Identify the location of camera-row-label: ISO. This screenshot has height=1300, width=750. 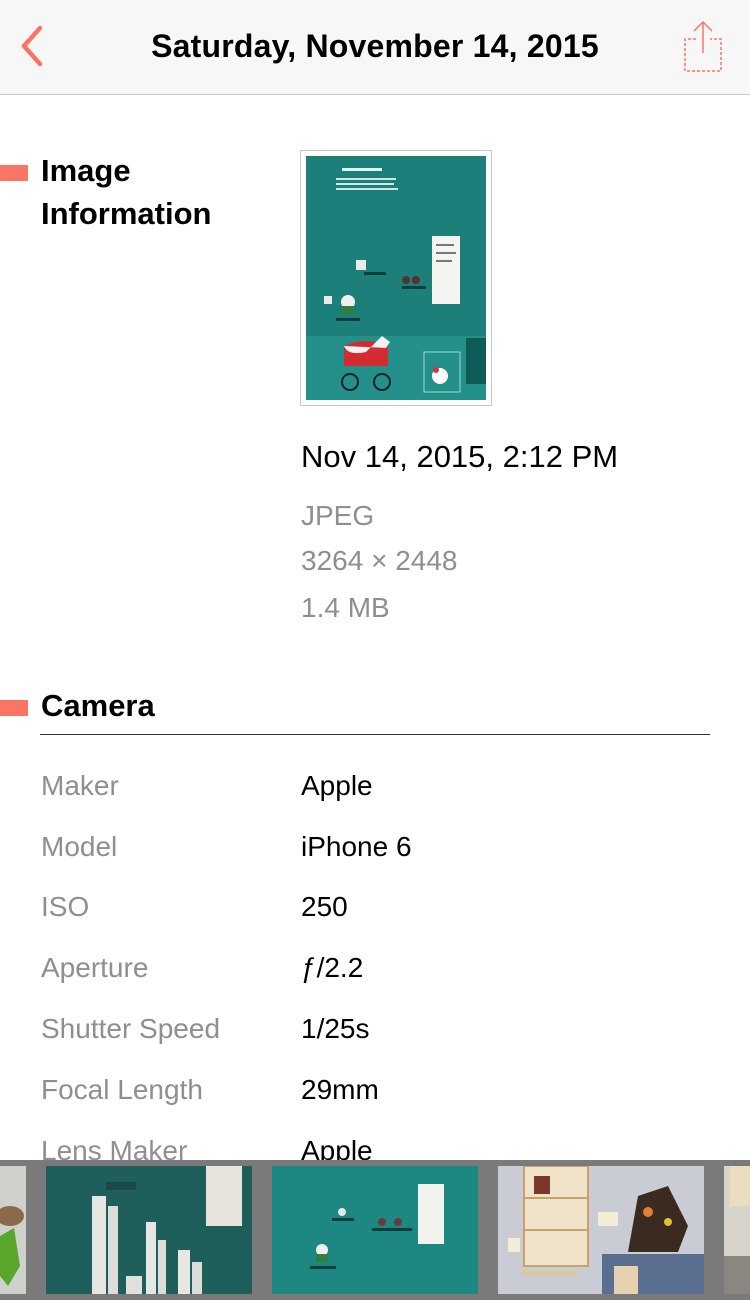
(65, 906).